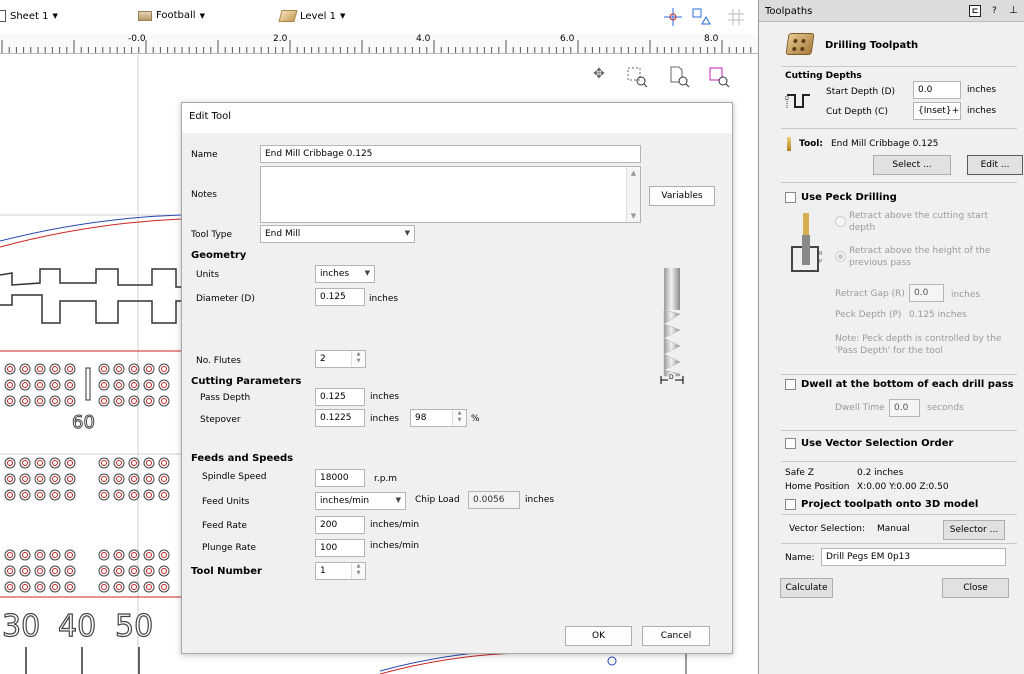 The height and width of the screenshot is (674, 1024). What do you see at coordinates (719, 77) in the screenshot?
I see `zoom-selection-icon` at bounding box center [719, 77].